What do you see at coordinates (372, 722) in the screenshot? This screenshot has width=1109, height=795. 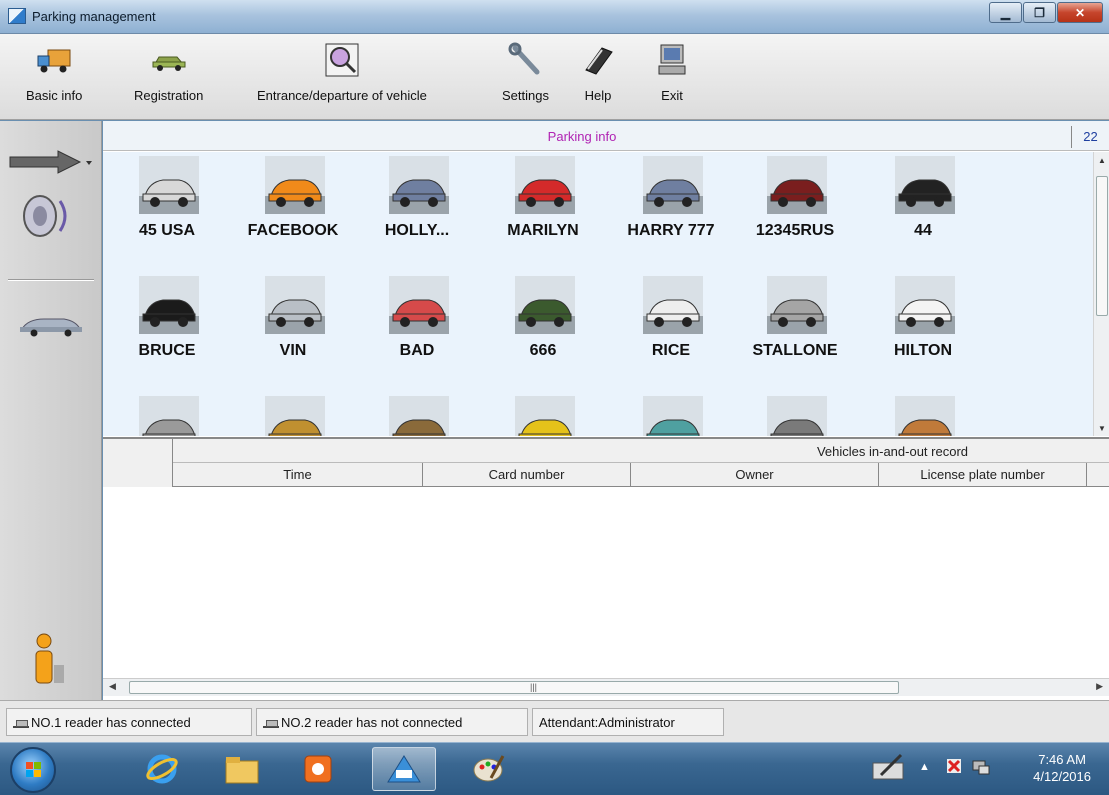 I see `reader2-status-text: NO.2 reader has not connected` at bounding box center [372, 722].